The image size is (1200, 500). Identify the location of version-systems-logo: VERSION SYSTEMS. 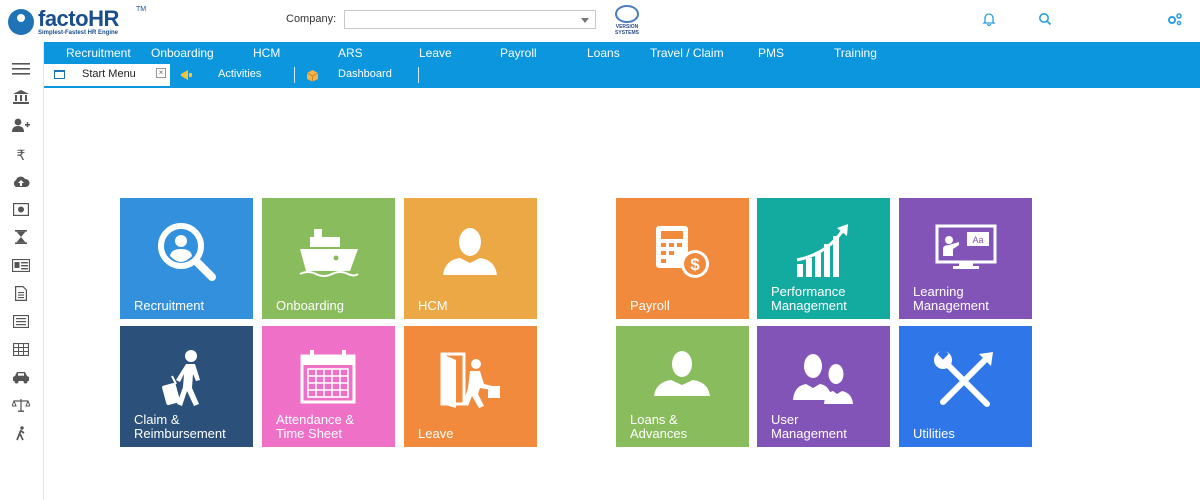
(627, 22).